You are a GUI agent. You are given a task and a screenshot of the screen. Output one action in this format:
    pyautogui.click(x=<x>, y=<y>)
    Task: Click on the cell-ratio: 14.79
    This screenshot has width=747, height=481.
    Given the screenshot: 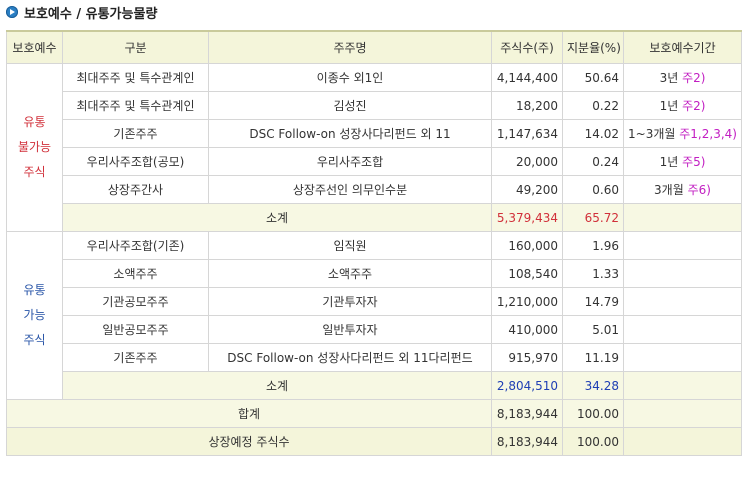 What is the action you would take?
    pyautogui.click(x=593, y=301)
    